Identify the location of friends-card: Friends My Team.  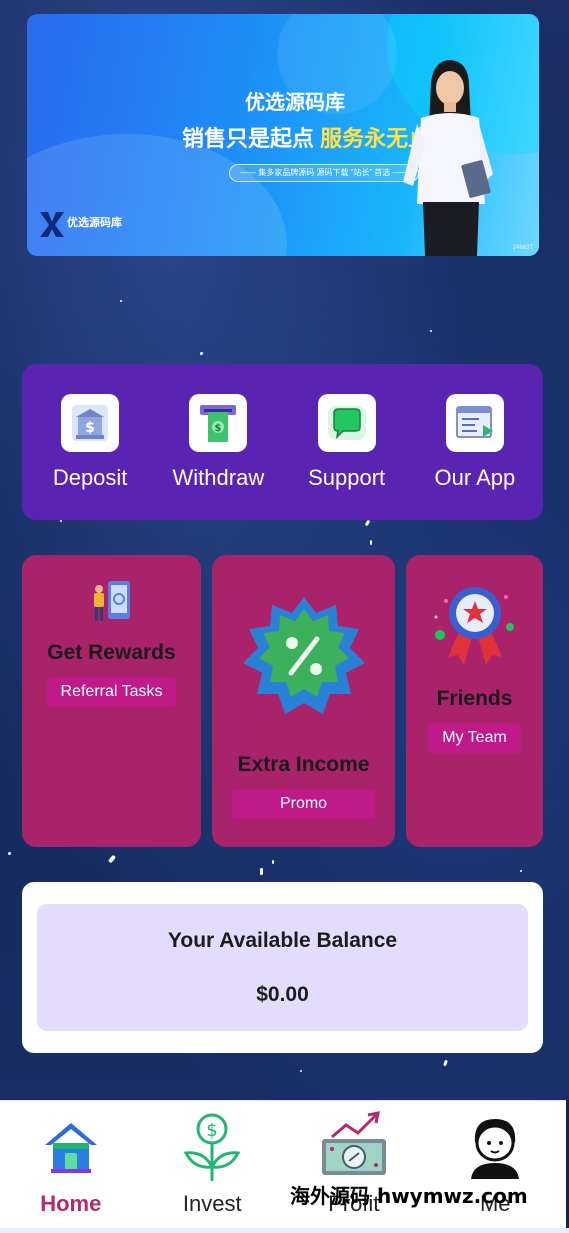
(474, 701).